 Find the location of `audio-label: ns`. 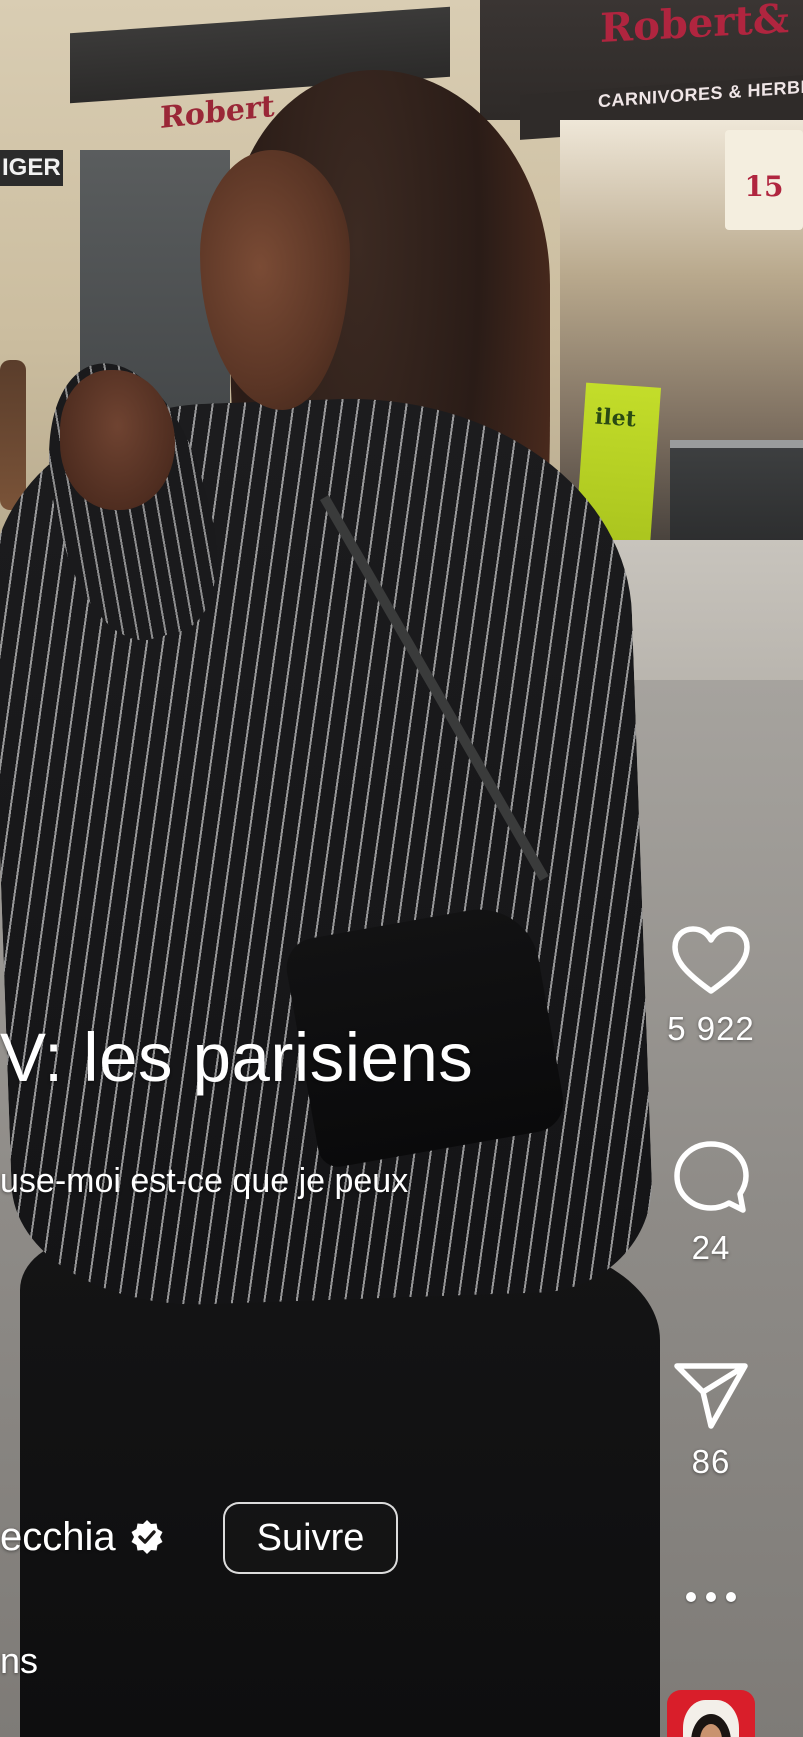

audio-label: ns is located at coordinates (19, 1661).